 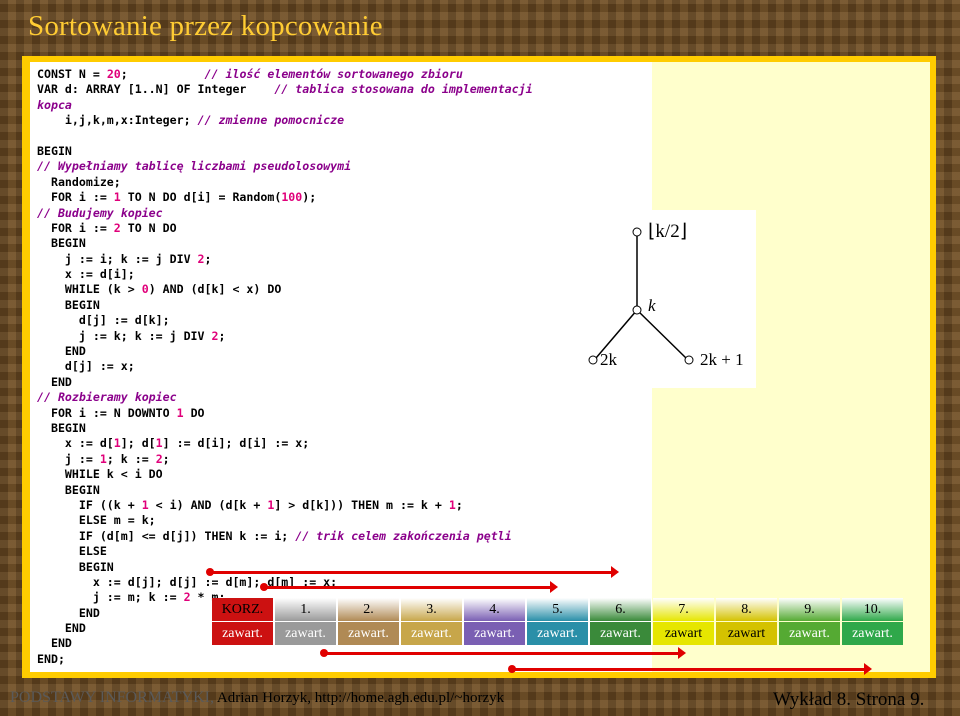 I want to click on heap-index-diagram: ⌊k/2⌋ k 2k 2k + 1, so click(x=669, y=299).